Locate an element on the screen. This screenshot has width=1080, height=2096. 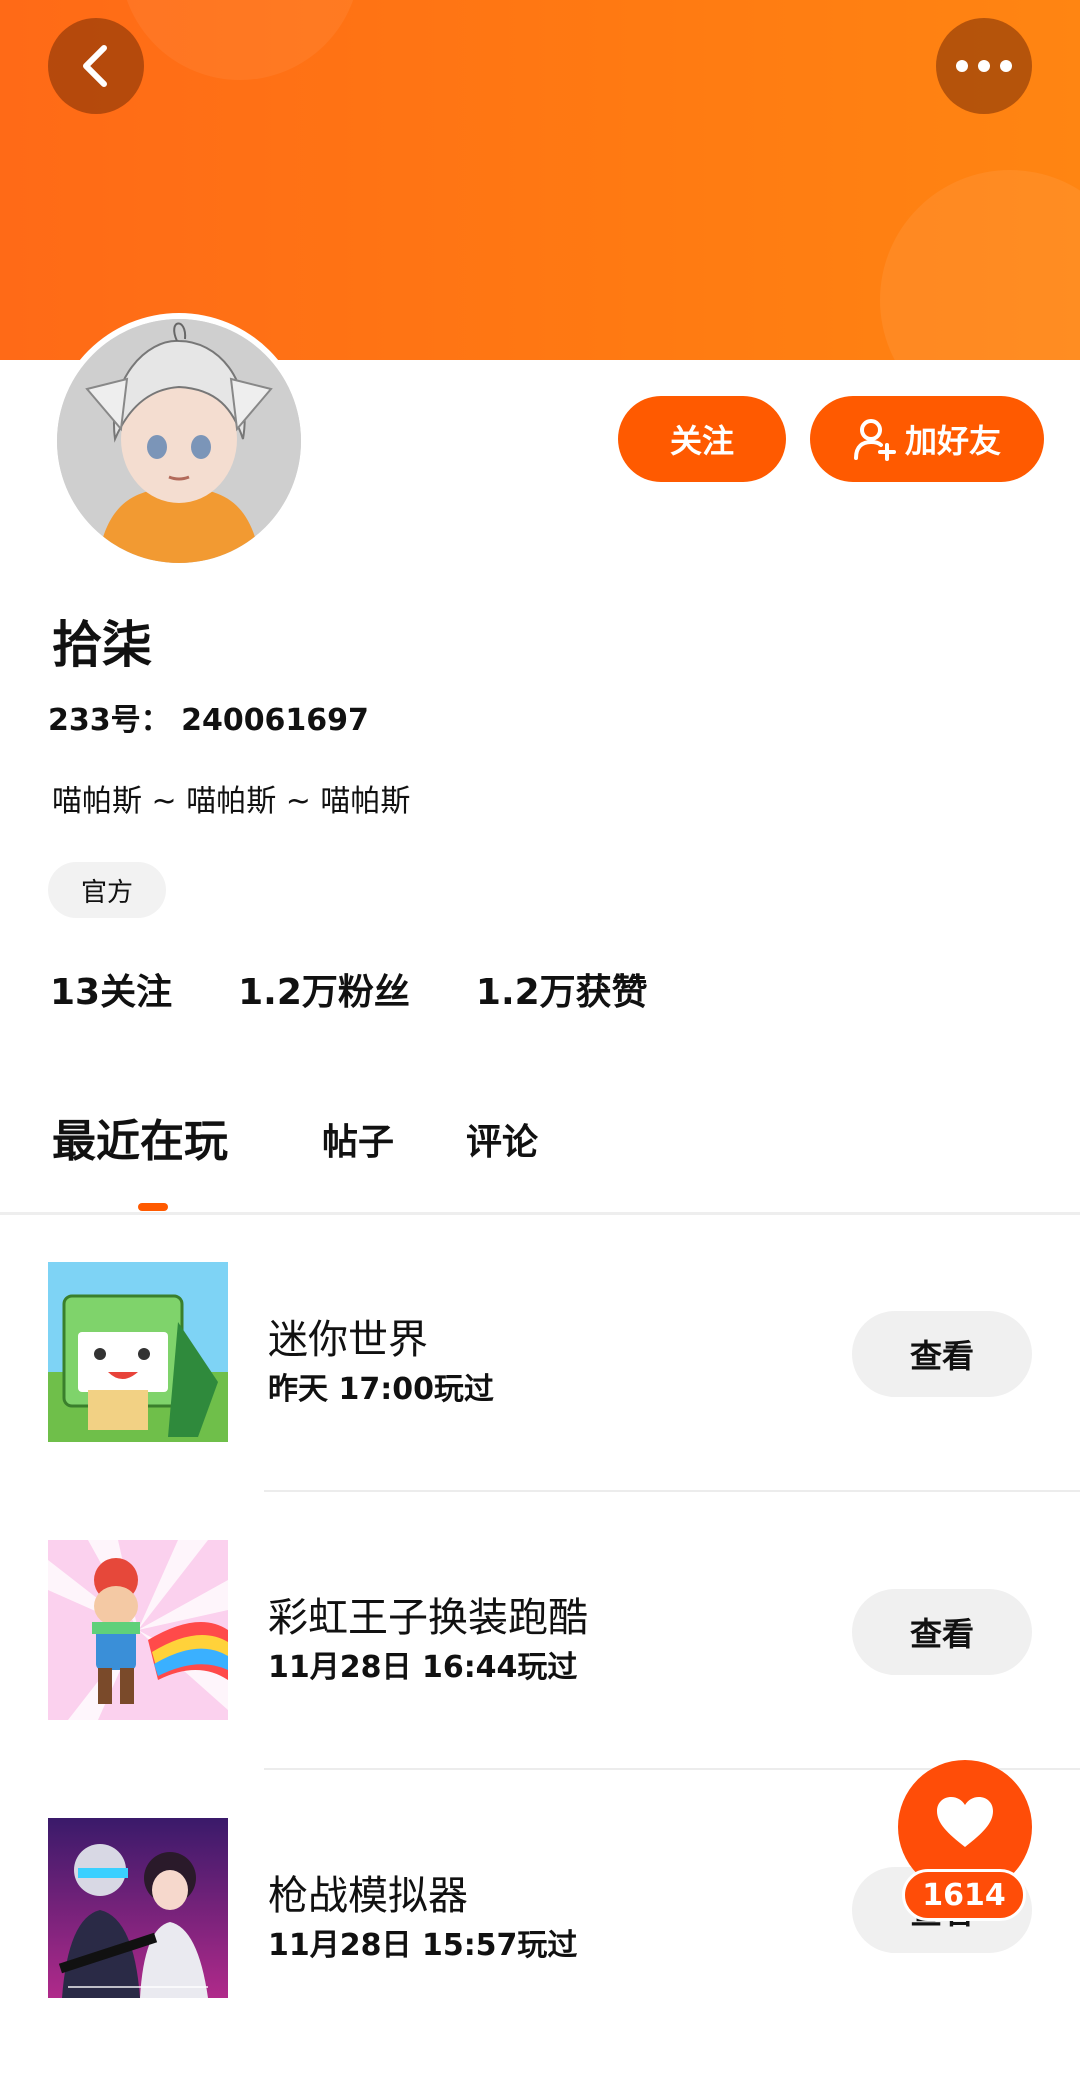
like-count: 1614 is located at coordinates (964, 1895).